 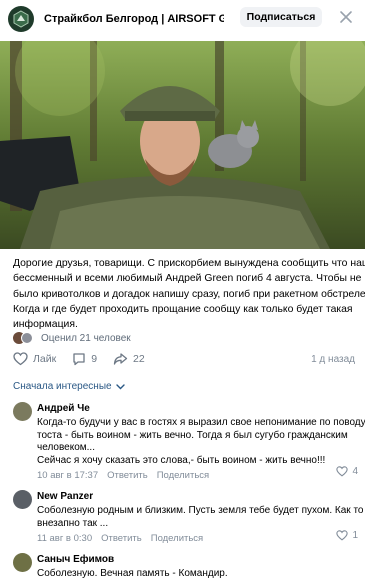 I want to click on comments-count: 9, so click(x=94, y=359).